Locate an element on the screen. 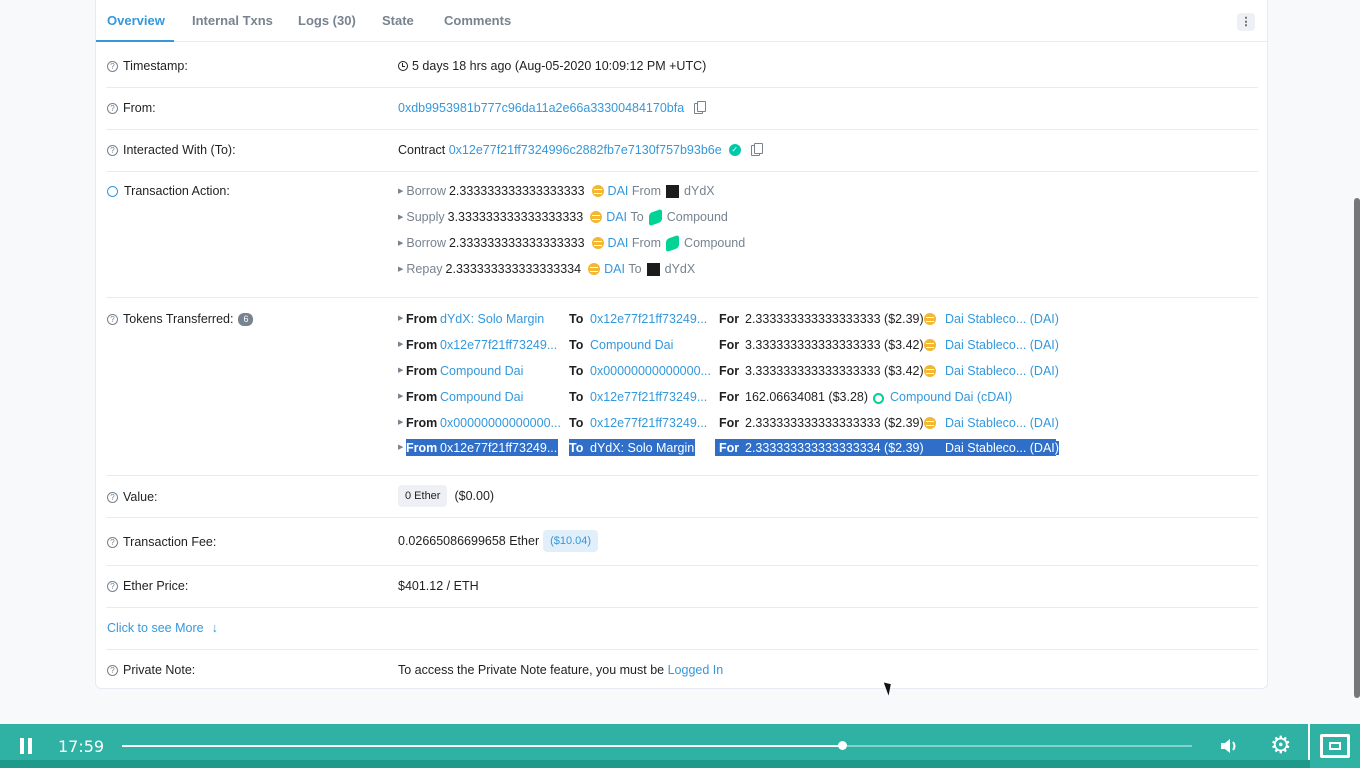  clock-icon is located at coordinates (403, 66).